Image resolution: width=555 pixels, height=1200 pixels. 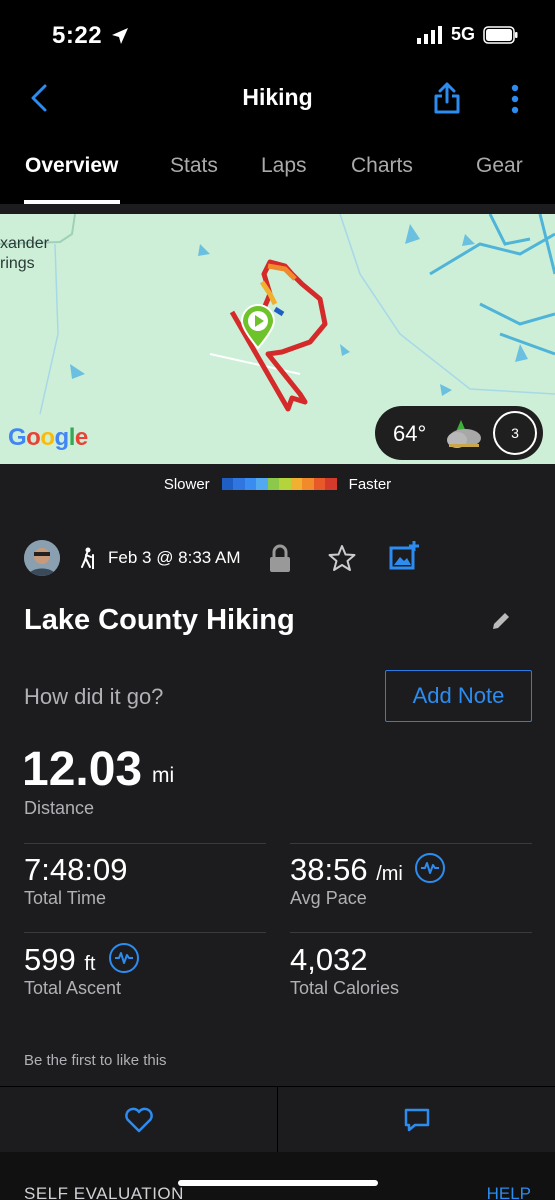 I want to click on pace-color-scale, so click(x=279, y=484).